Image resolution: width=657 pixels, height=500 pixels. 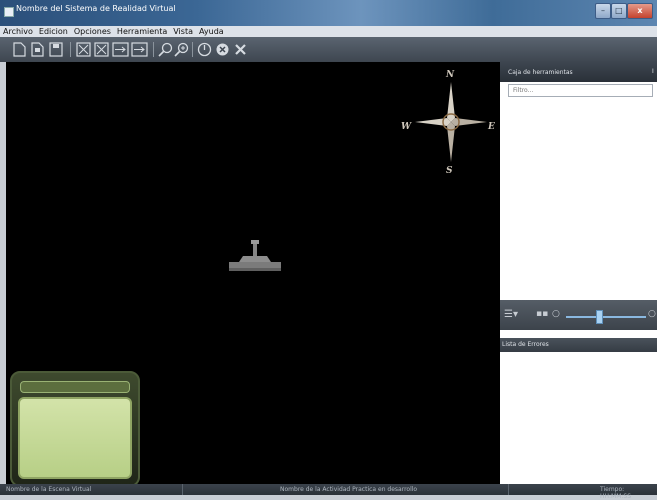 What do you see at coordinates (450, 75) in the screenshot?
I see `compass-north-label: N` at bounding box center [450, 75].